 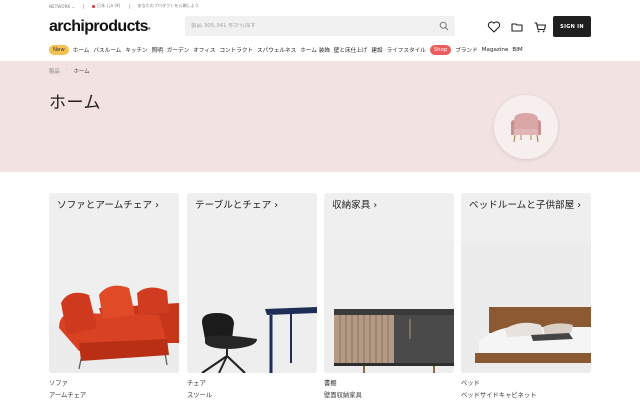 What do you see at coordinates (495, 50) in the screenshot?
I see `nav-item-magazine: Magazine` at bounding box center [495, 50].